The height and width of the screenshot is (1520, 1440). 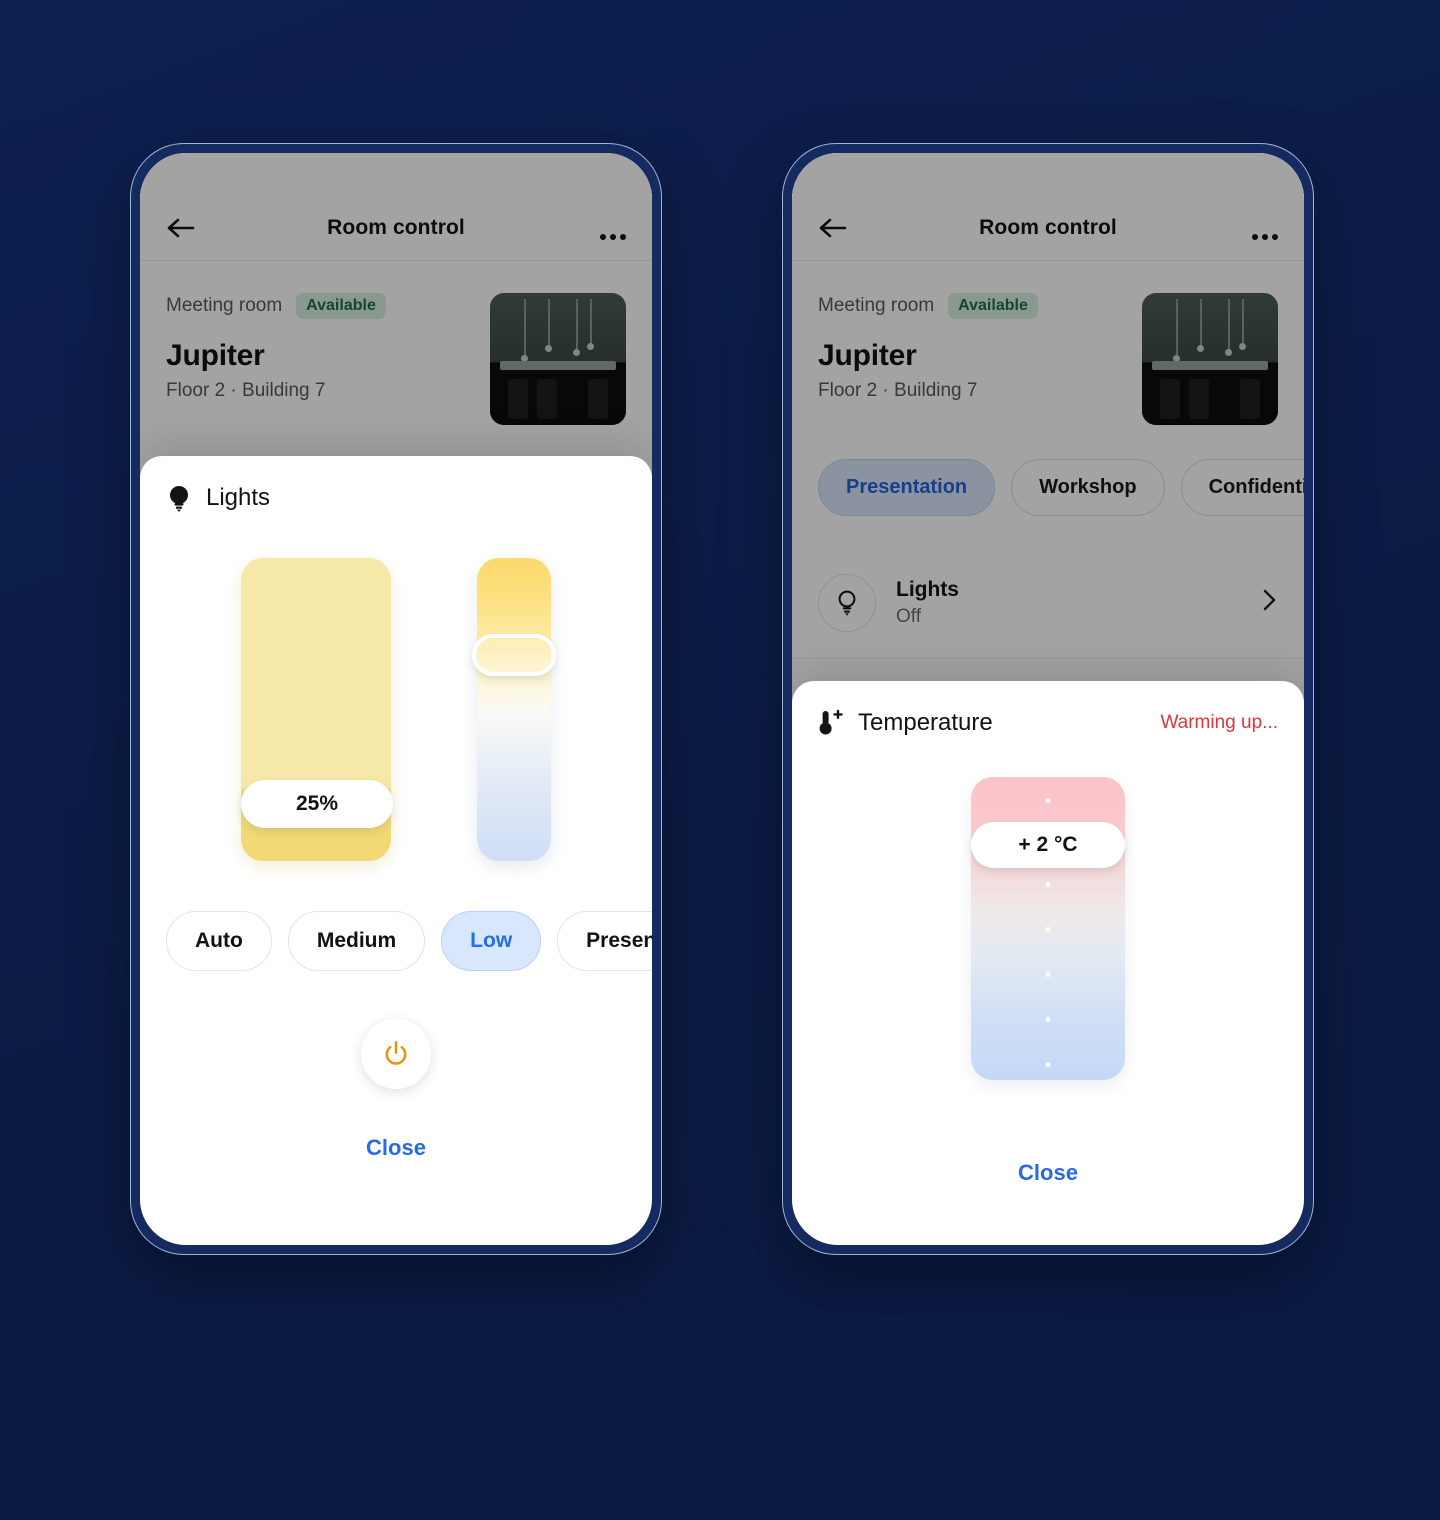 I want to click on color-temperature-slider, so click(x=514, y=709).